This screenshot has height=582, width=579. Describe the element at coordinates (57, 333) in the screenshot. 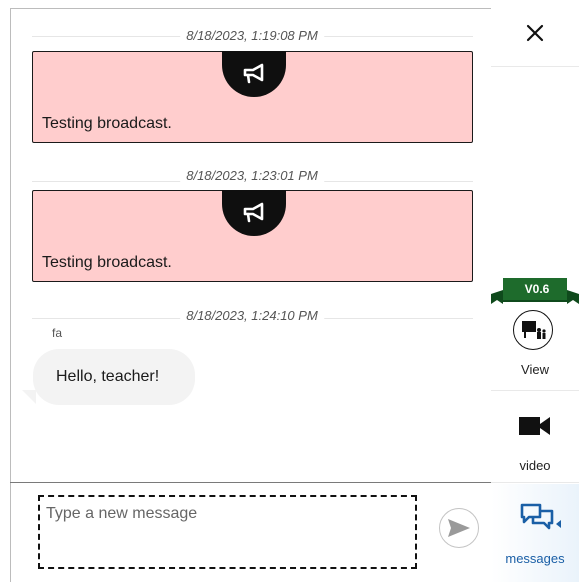

I see `message-sender: fa` at that location.